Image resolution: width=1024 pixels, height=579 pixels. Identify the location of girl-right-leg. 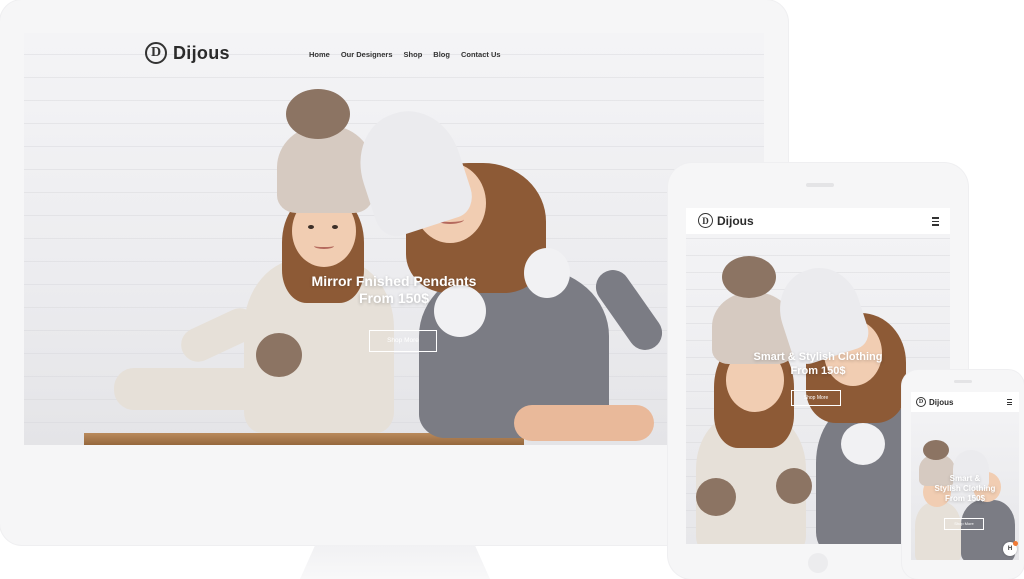
(584, 423).